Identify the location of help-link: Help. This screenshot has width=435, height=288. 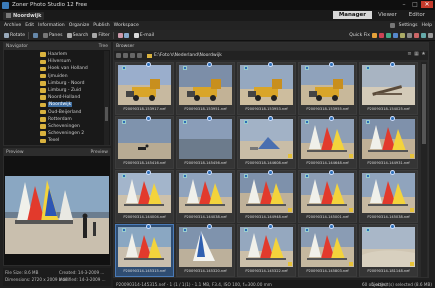
(427, 25).